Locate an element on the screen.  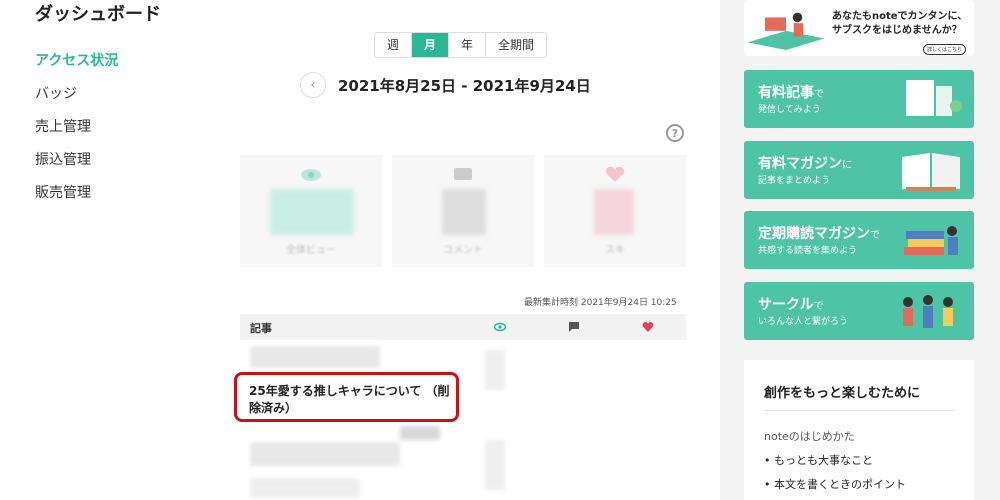
stat-card-comments: コメント is located at coordinates (463, 211).